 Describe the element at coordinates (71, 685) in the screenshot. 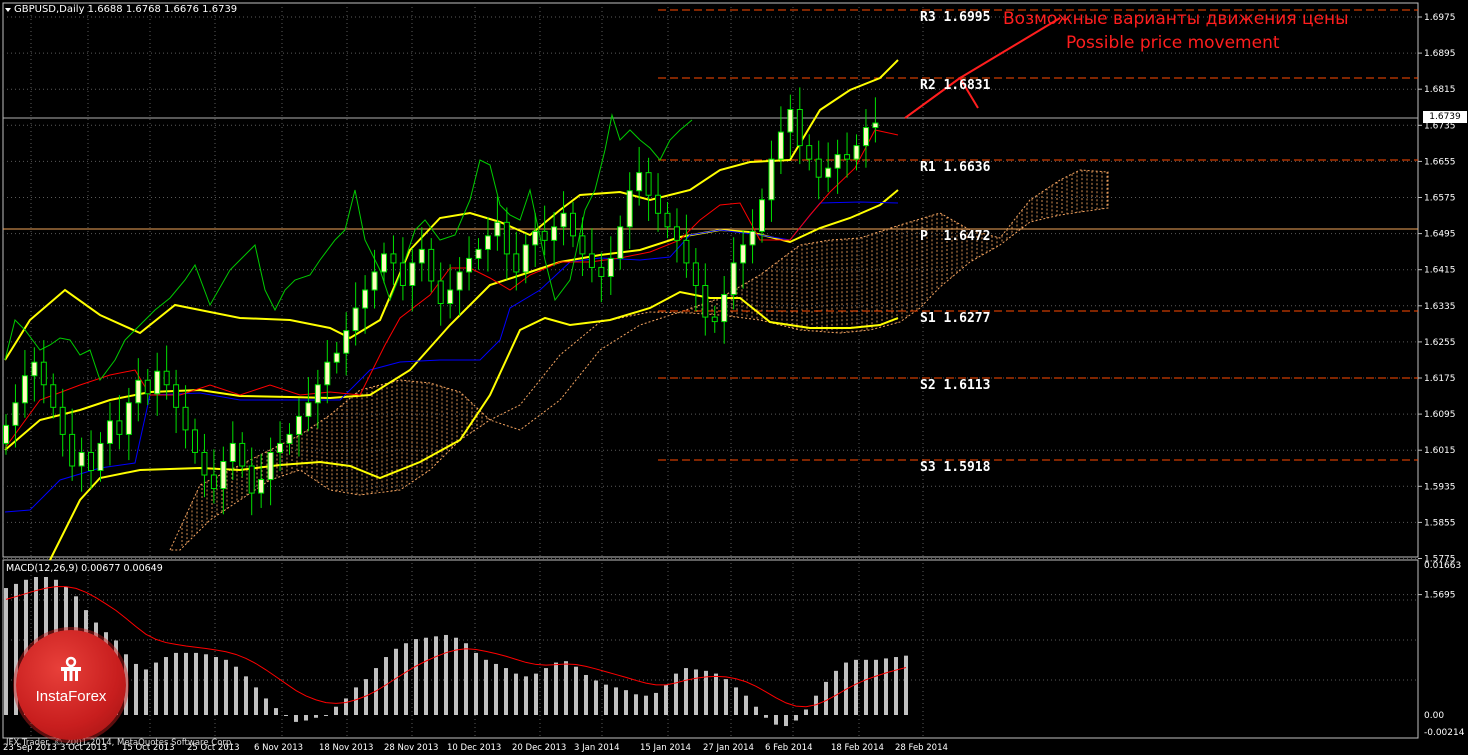

I see `instaforex-logo: InstaForex` at that location.